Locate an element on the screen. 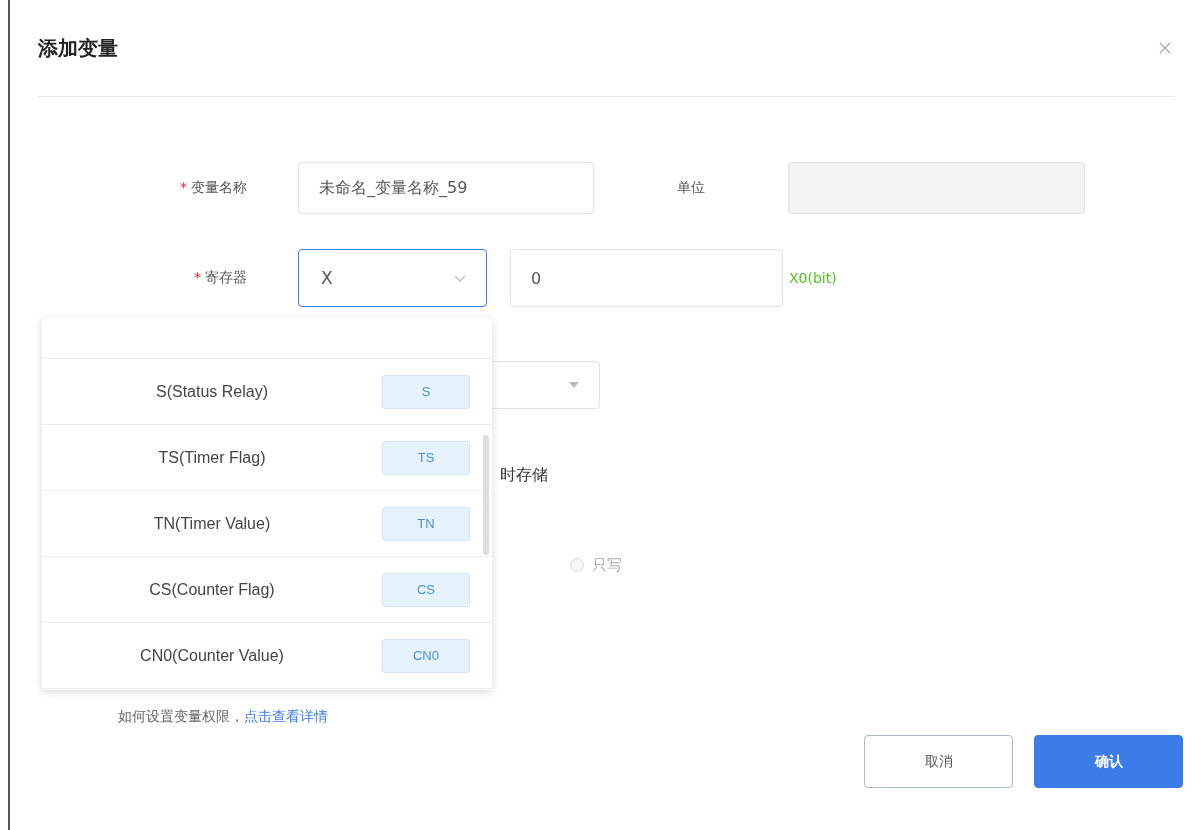 The height and width of the screenshot is (830, 1203). caret-down-icon is located at coordinates (574, 385).